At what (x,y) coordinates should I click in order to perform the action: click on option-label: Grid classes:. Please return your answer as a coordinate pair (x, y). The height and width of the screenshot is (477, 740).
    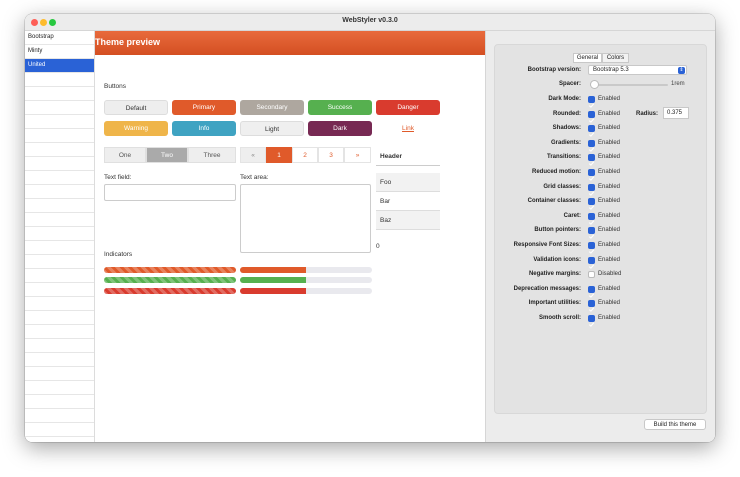
    Looking at the image, I should click on (562, 187).